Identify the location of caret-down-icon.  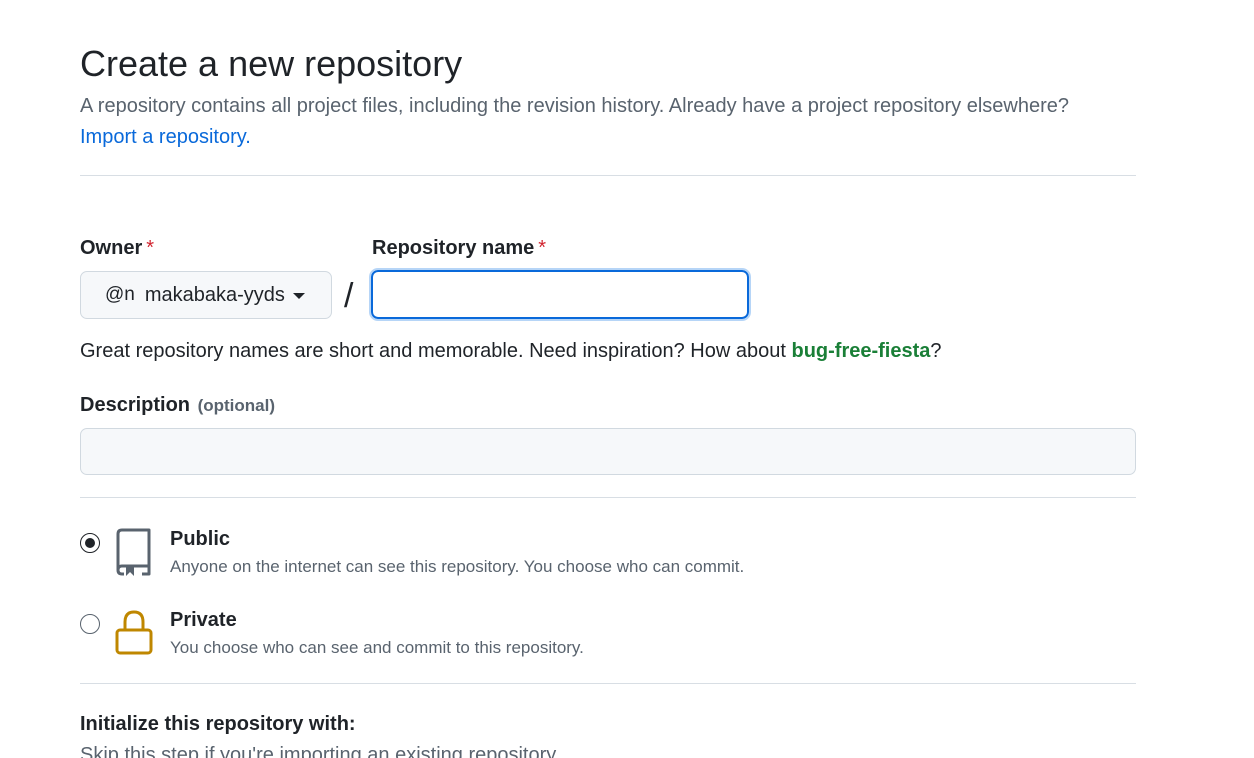
(298, 296).